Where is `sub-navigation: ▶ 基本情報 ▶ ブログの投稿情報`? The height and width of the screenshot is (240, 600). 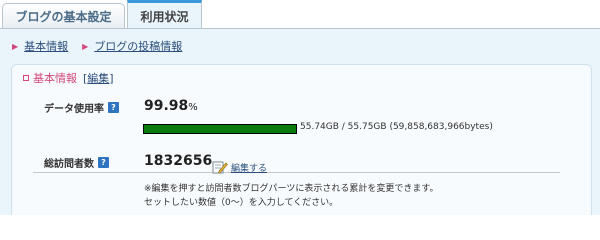
sub-navigation: ▶ 基本情報 ▶ ブログの投稿情報 is located at coordinates (104, 46).